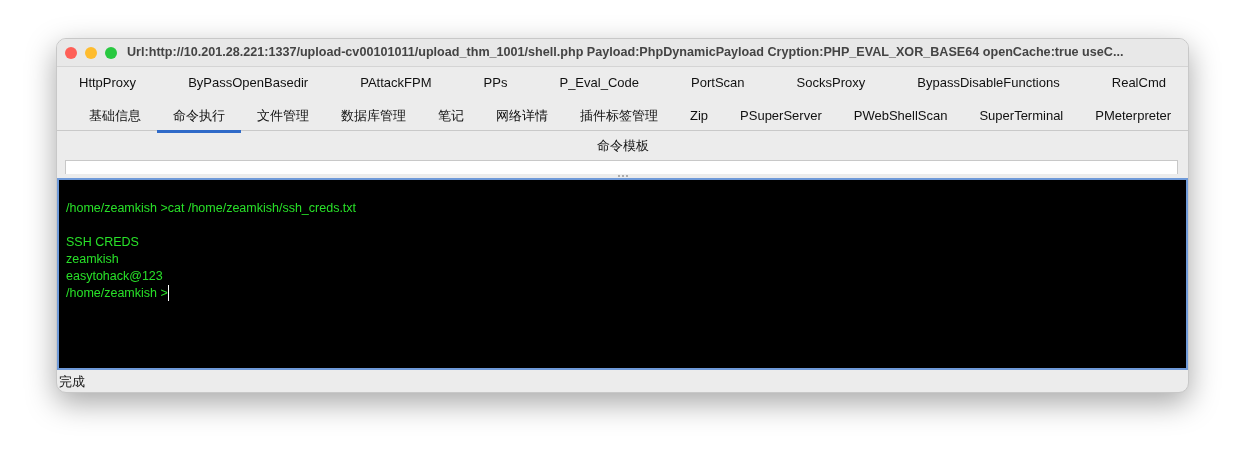 This screenshot has height=467, width=1245. What do you see at coordinates (621, 166) in the screenshot?
I see `command-template-field` at bounding box center [621, 166].